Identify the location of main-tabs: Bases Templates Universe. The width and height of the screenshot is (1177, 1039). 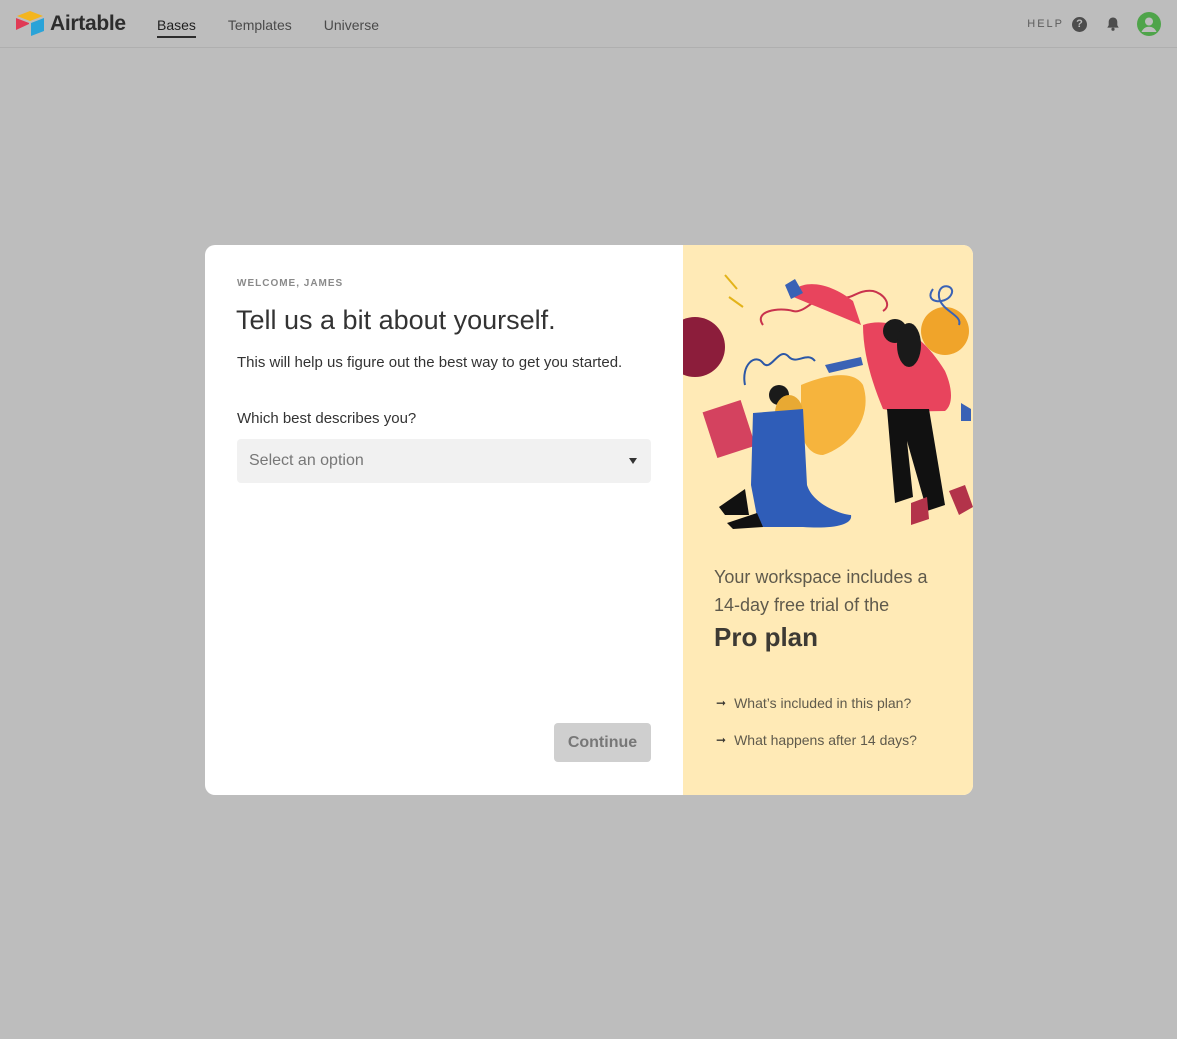
(284, 24).